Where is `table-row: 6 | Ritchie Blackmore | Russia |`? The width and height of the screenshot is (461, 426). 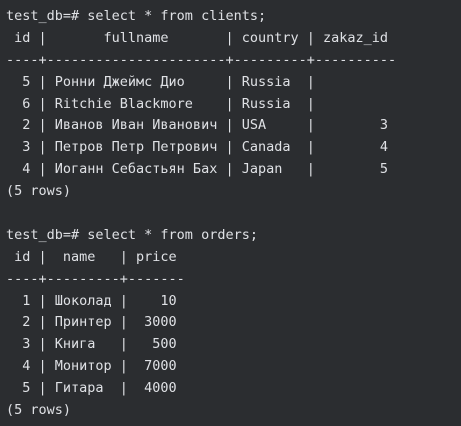 table-row: 6 | Ritchie Blackmore | Russia | is located at coordinates (160, 103).